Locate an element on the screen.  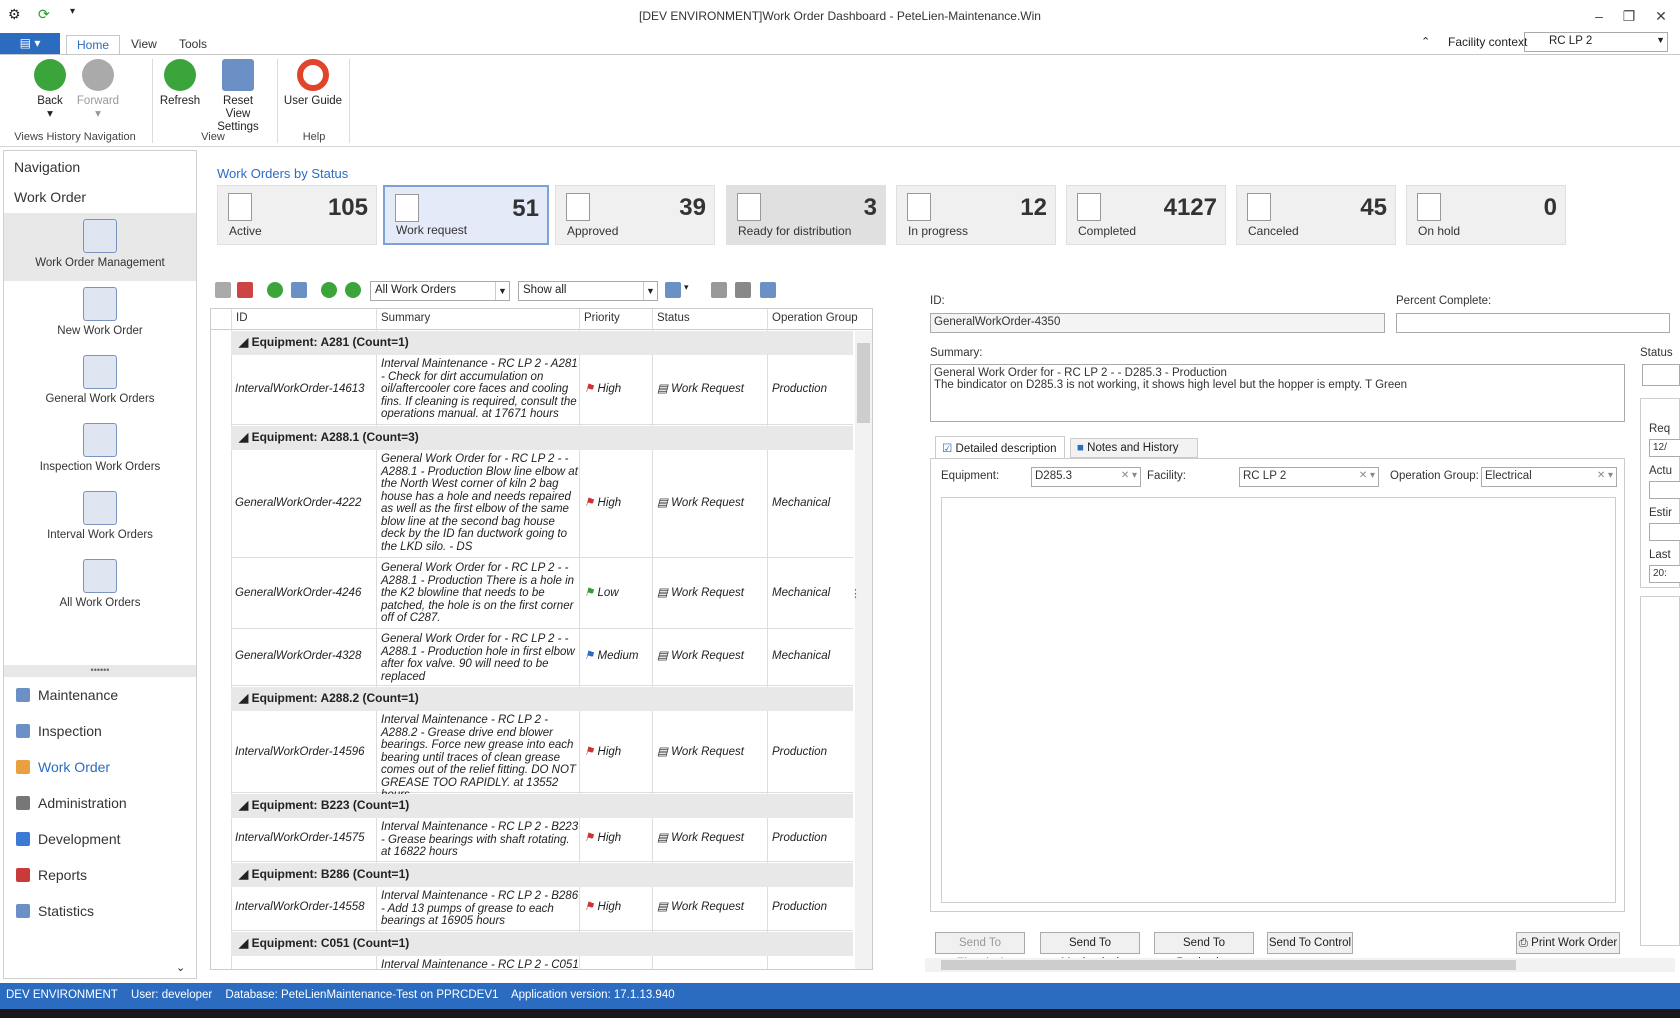
status-field is located at coordinates (1661, 375).